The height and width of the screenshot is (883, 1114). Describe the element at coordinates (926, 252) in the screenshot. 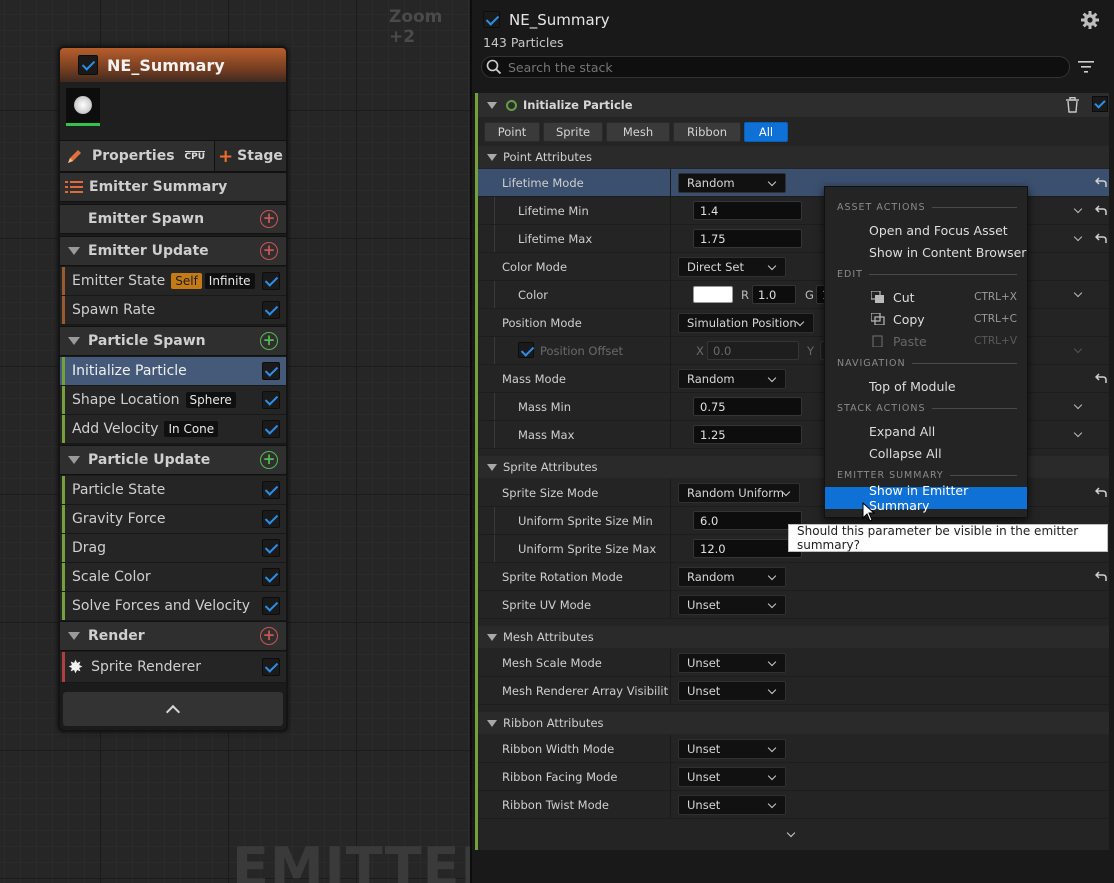

I see `menu-show-content-browser: Show in Content Browser` at that location.